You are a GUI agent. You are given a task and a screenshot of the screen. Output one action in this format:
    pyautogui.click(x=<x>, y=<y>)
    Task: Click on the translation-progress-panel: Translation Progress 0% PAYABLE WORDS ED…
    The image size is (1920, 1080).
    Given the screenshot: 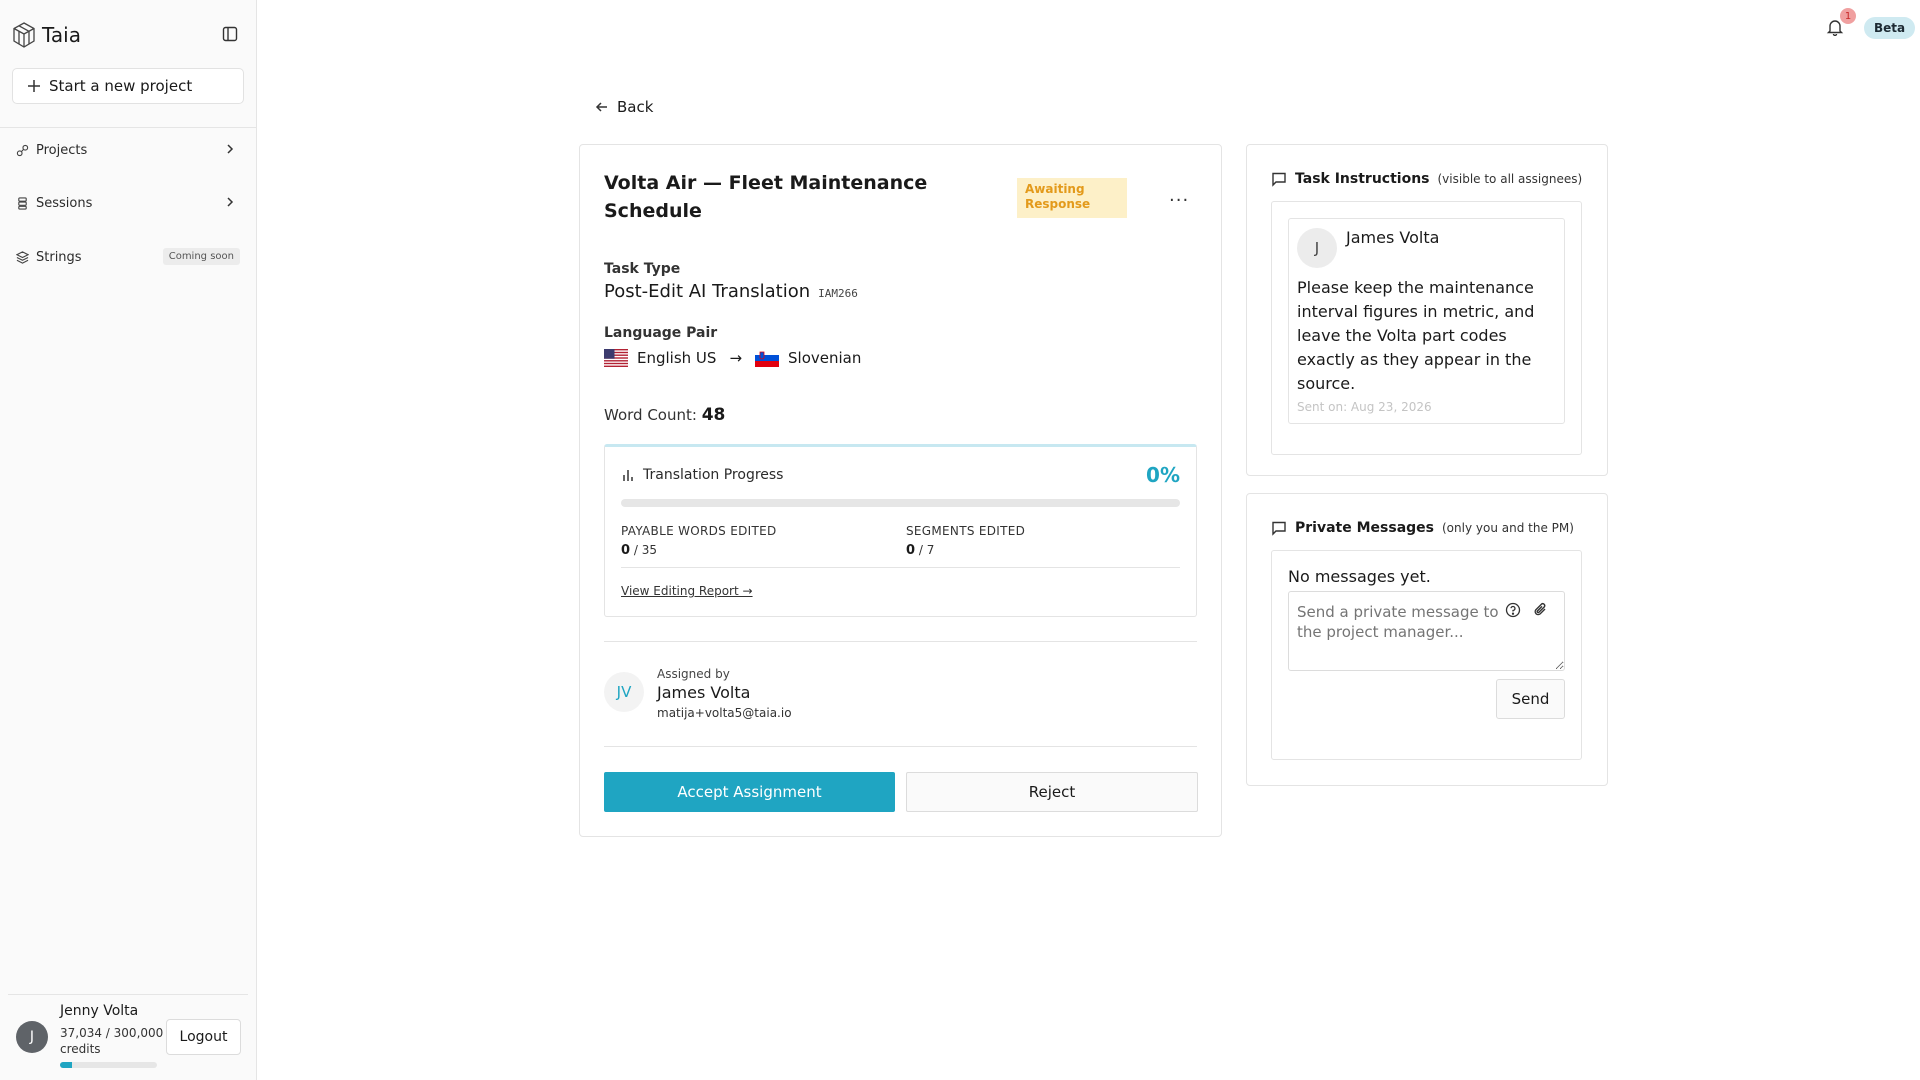 What is the action you would take?
    pyautogui.click(x=900, y=530)
    